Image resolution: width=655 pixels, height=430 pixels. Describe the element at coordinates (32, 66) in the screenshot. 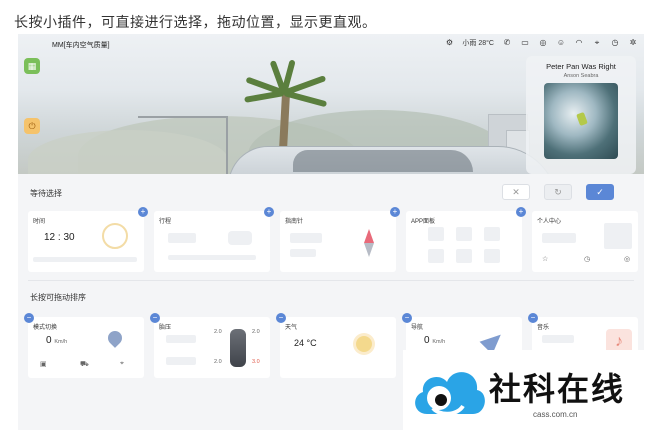

I see `apps-icon: ▦` at that location.